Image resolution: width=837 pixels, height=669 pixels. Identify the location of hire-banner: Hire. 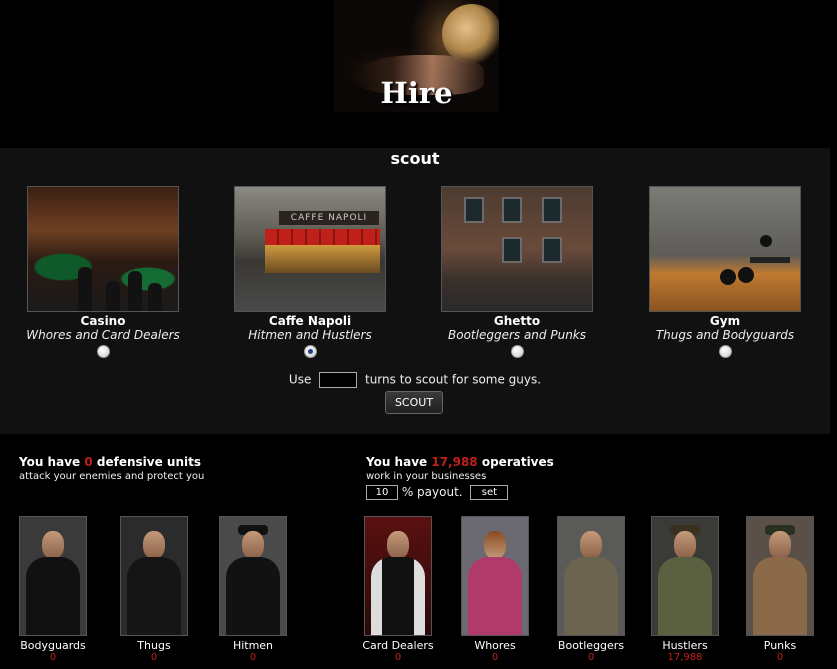
(416, 56).